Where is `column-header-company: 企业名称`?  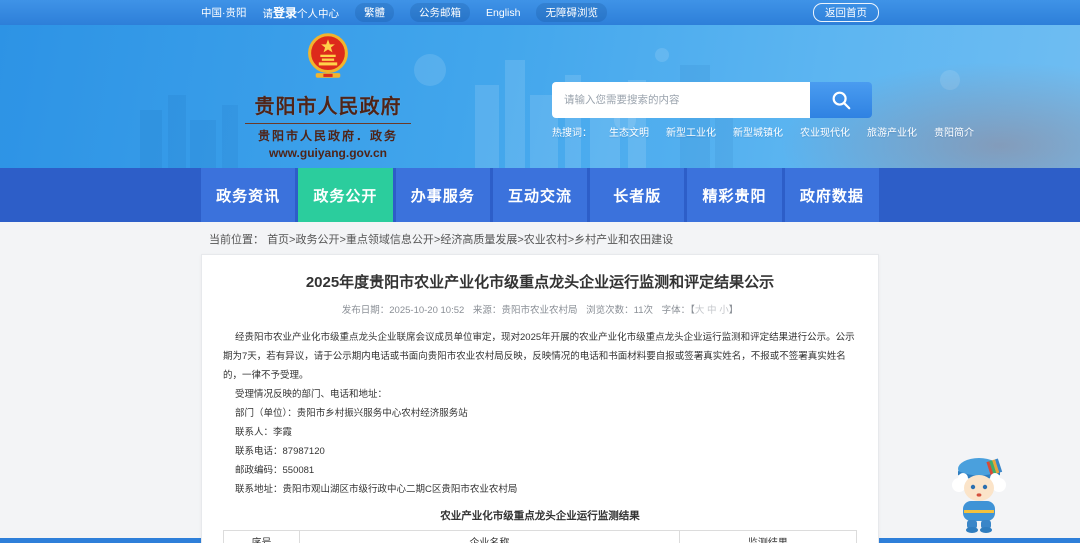 column-header-company: 企业名称 is located at coordinates (489, 536).